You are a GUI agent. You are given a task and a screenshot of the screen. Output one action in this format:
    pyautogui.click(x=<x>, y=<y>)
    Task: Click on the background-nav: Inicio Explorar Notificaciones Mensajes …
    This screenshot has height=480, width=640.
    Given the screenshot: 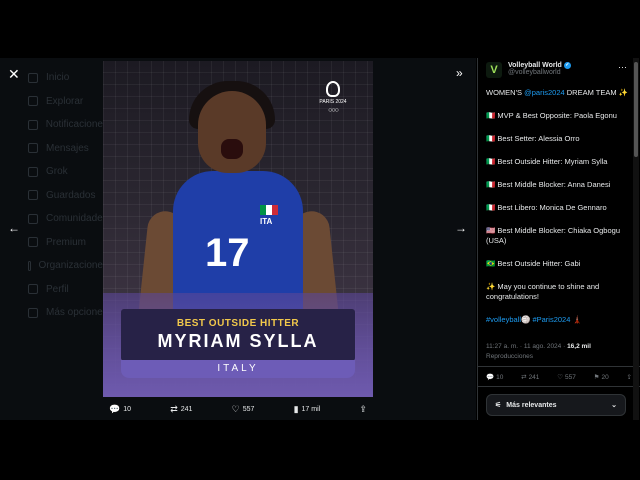 What is the action you would take?
    pyautogui.click(x=68, y=195)
    